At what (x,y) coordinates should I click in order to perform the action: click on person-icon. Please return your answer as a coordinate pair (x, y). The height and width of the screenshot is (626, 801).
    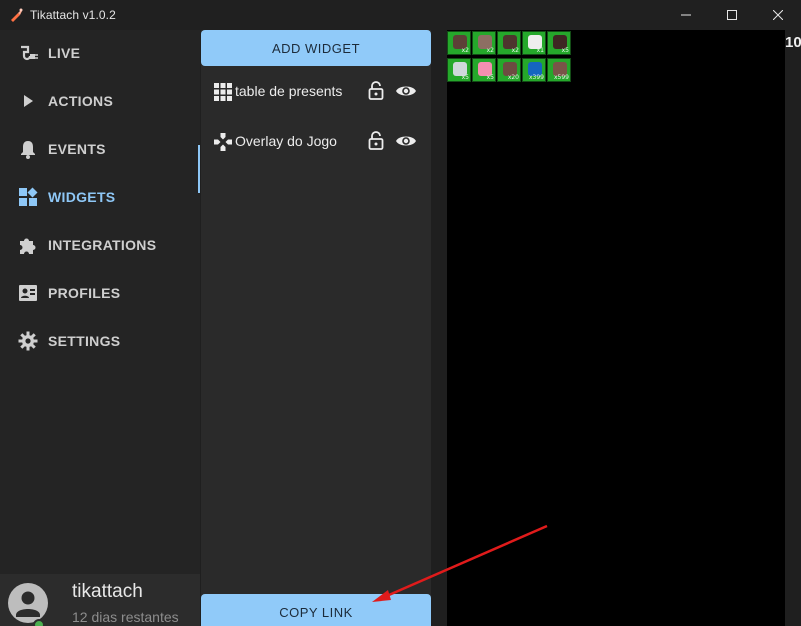
    Looking at the image, I should click on (28, 604).